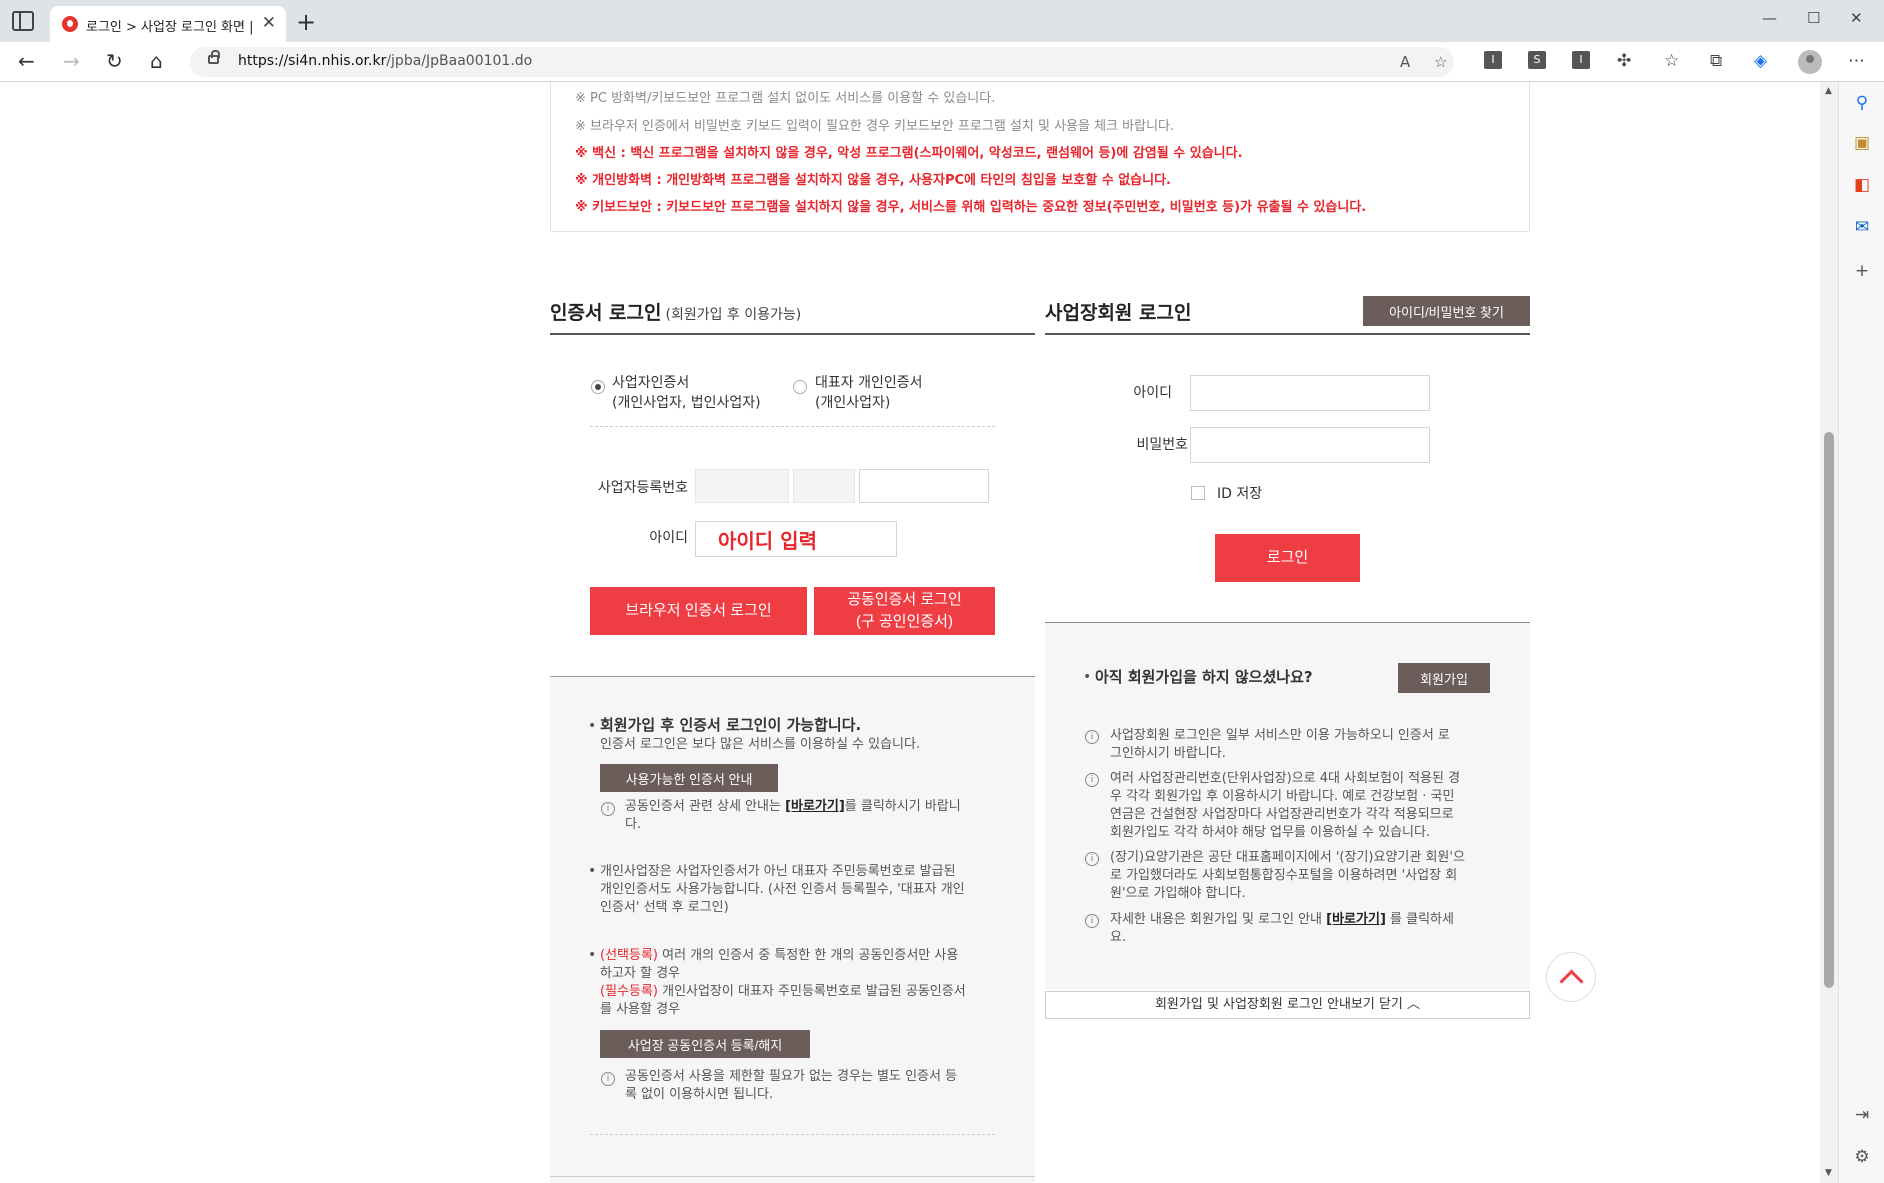 This screenshot has height=1183, width=1884. What do you see at coordinates (942, 21) in the screenshot?
I see `browser-titlebar: 로그인 > 사업장 로그인 화면 | h ✕ + — ☐ ✕` at bounding box center [942, 21].